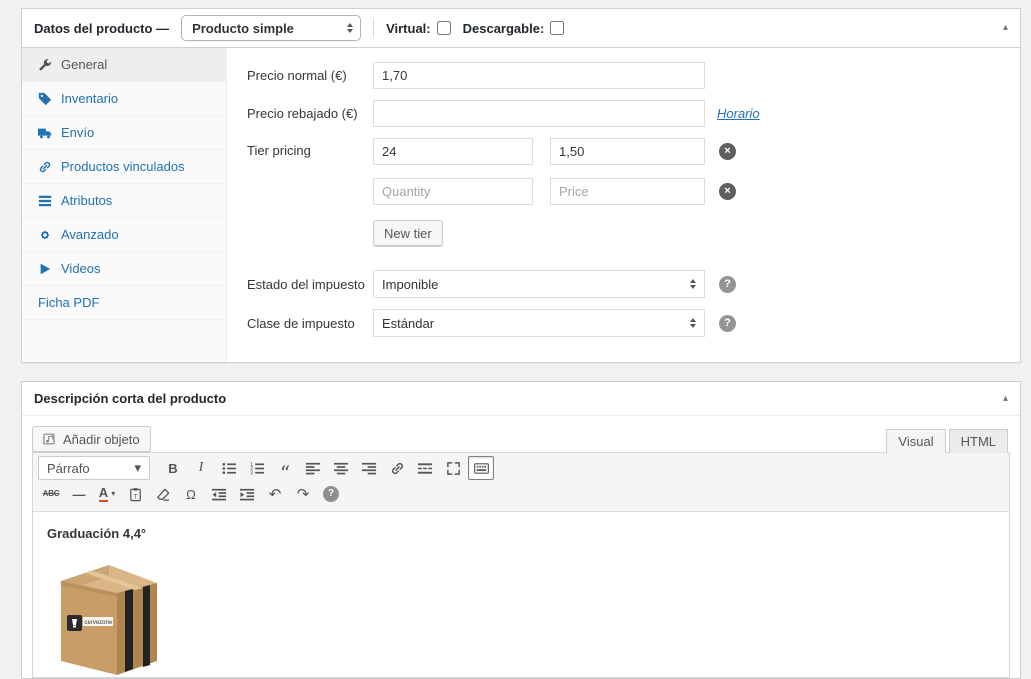 The width and height of the screenshot is (1031, 679). What do you see at coordinates (408, 233) in the screenshot?
I see `new-tier-button: New tier` at bounding box center [408, 233].